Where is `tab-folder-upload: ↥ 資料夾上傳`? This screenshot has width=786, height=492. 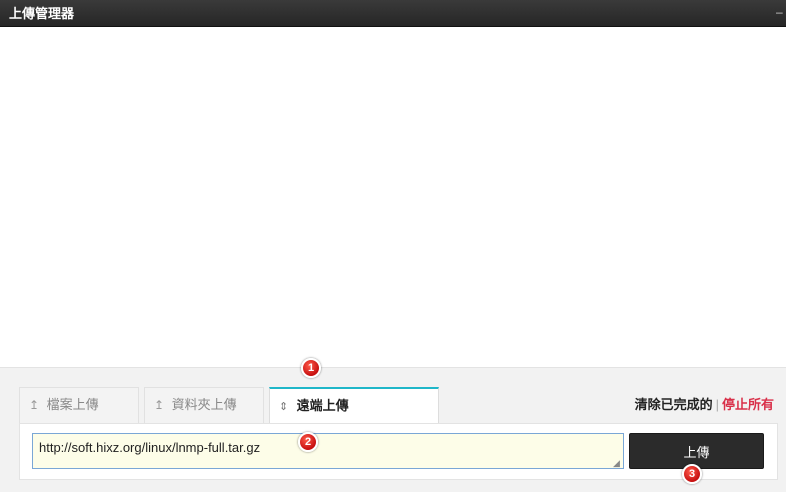 tab-folder-upload: ↥ 資料夾上傳 is located at coordinates (204, 405).